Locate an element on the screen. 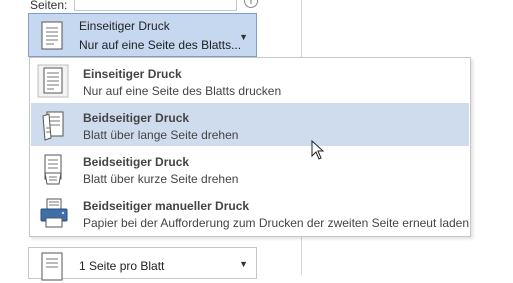 The image size is (513, 283). info-icon: i is located at coordinates (251, 4).